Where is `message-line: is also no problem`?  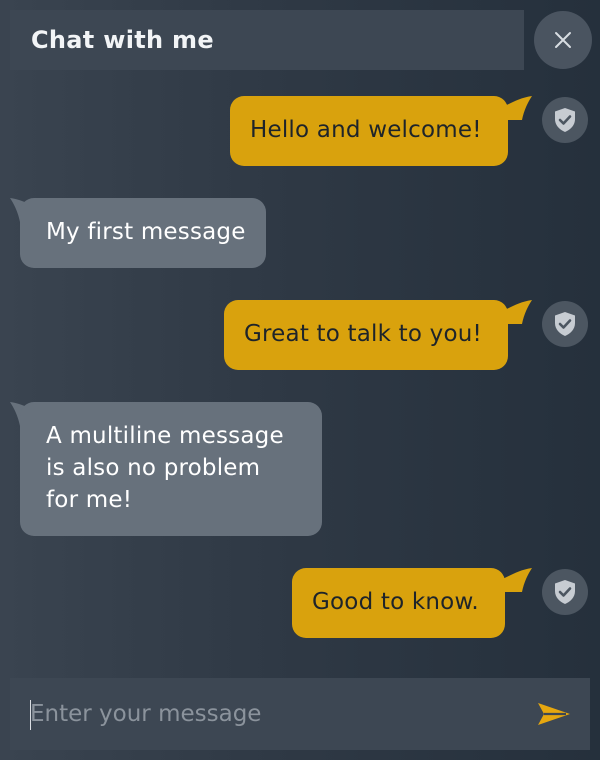
message-line: is also no problem is located at coordinates (153, 468).